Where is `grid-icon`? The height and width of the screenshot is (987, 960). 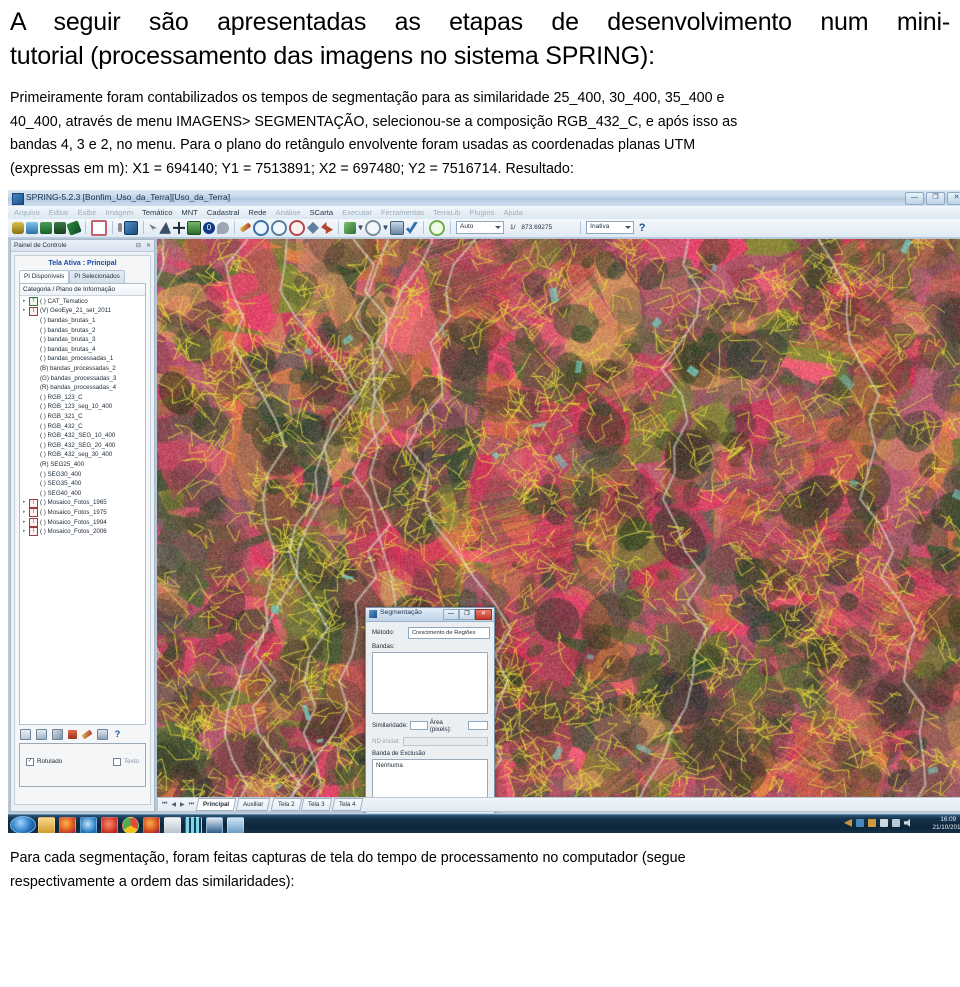 grid-icon is located at coordinates (60, 227).